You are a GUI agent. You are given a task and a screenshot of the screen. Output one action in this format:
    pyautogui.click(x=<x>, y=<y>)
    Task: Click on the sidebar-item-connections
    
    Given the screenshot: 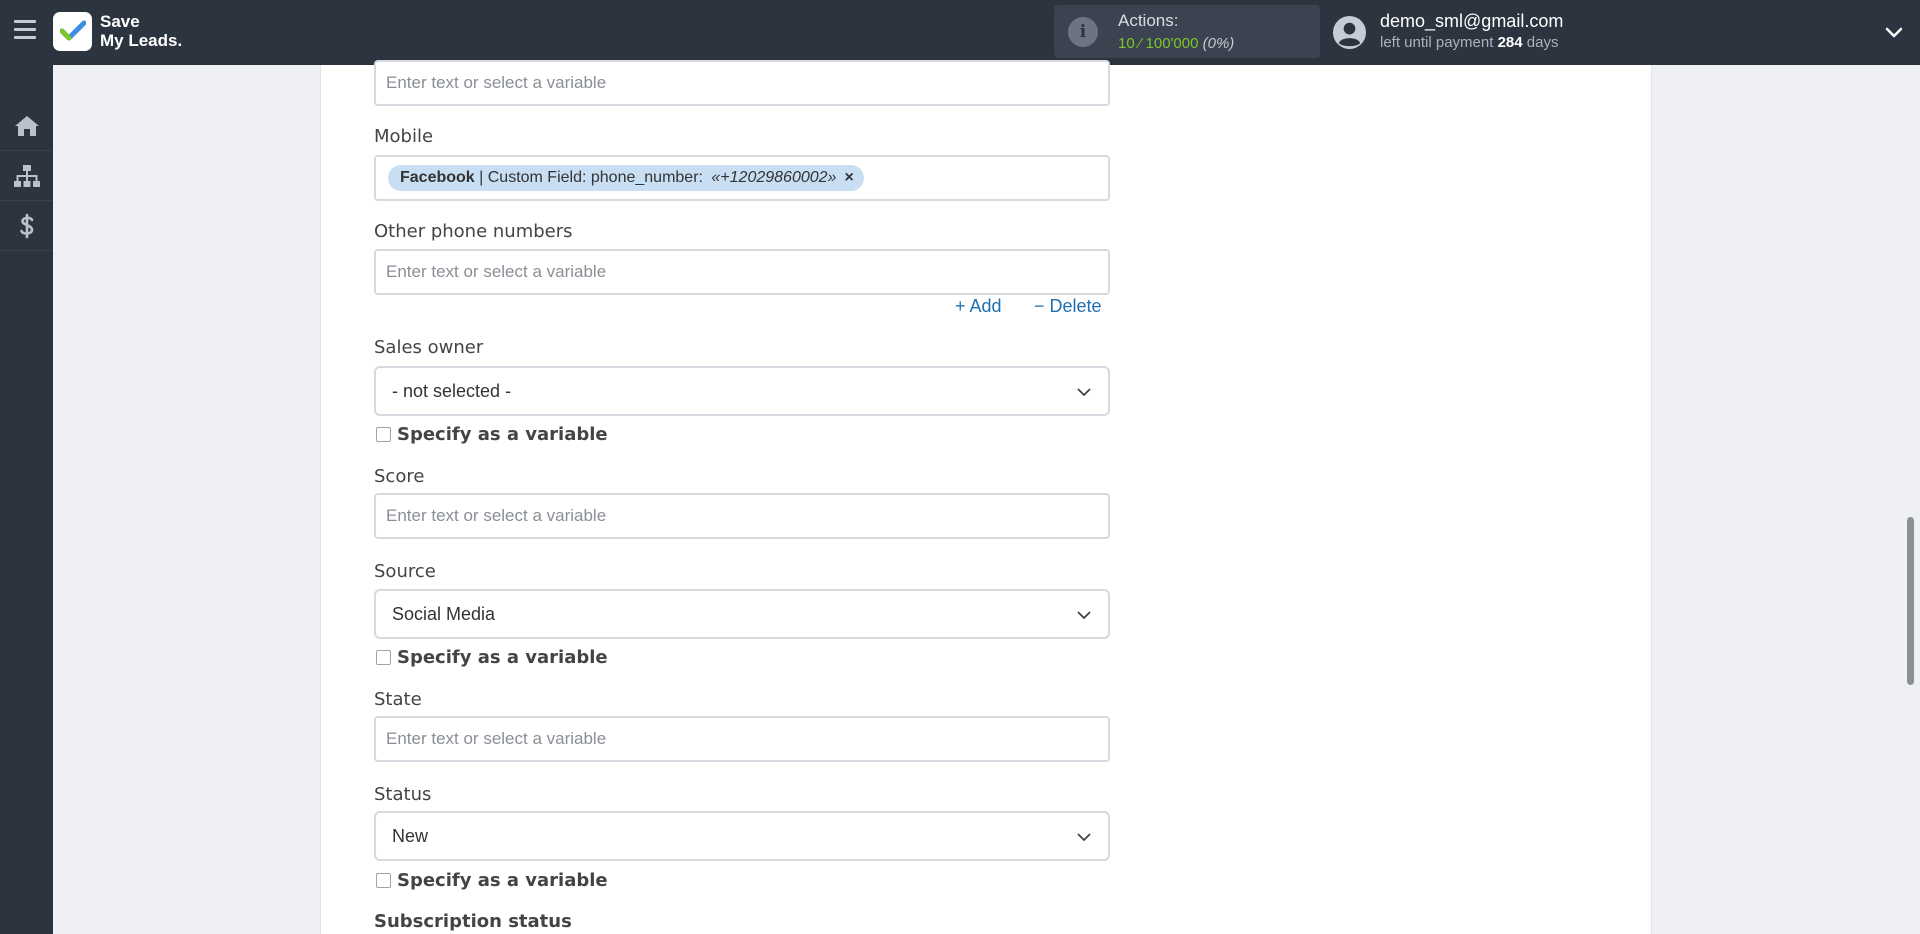 What is the action you would take?
    pyautogui.click(x=26, y=176)
    